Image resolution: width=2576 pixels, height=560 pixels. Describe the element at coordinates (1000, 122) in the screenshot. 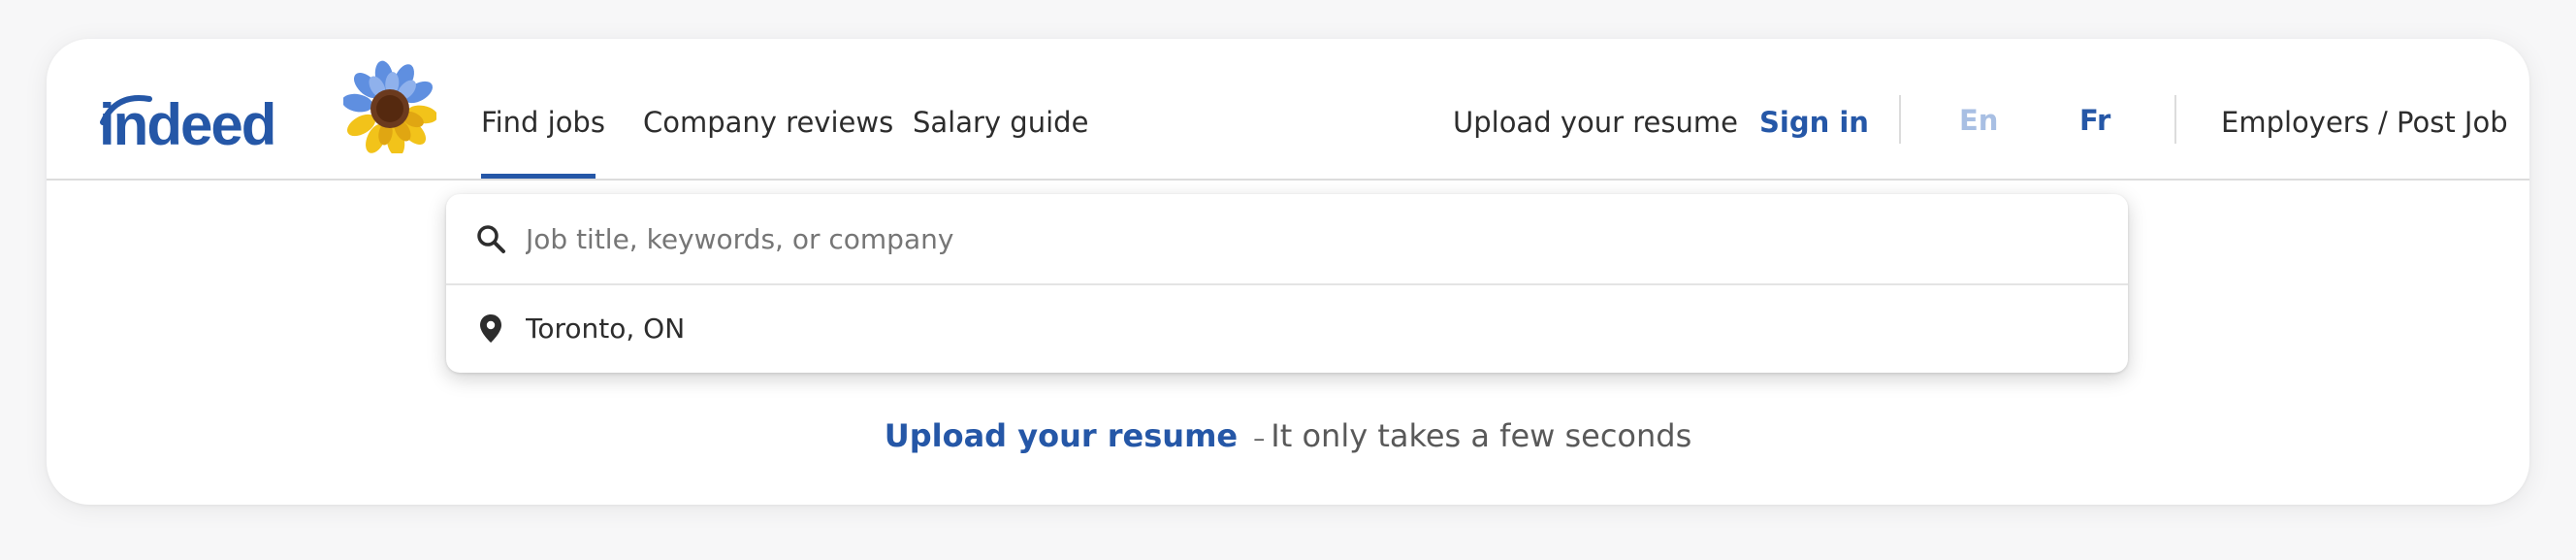

I see `nav-salary-guide: Salary guide` at that location.